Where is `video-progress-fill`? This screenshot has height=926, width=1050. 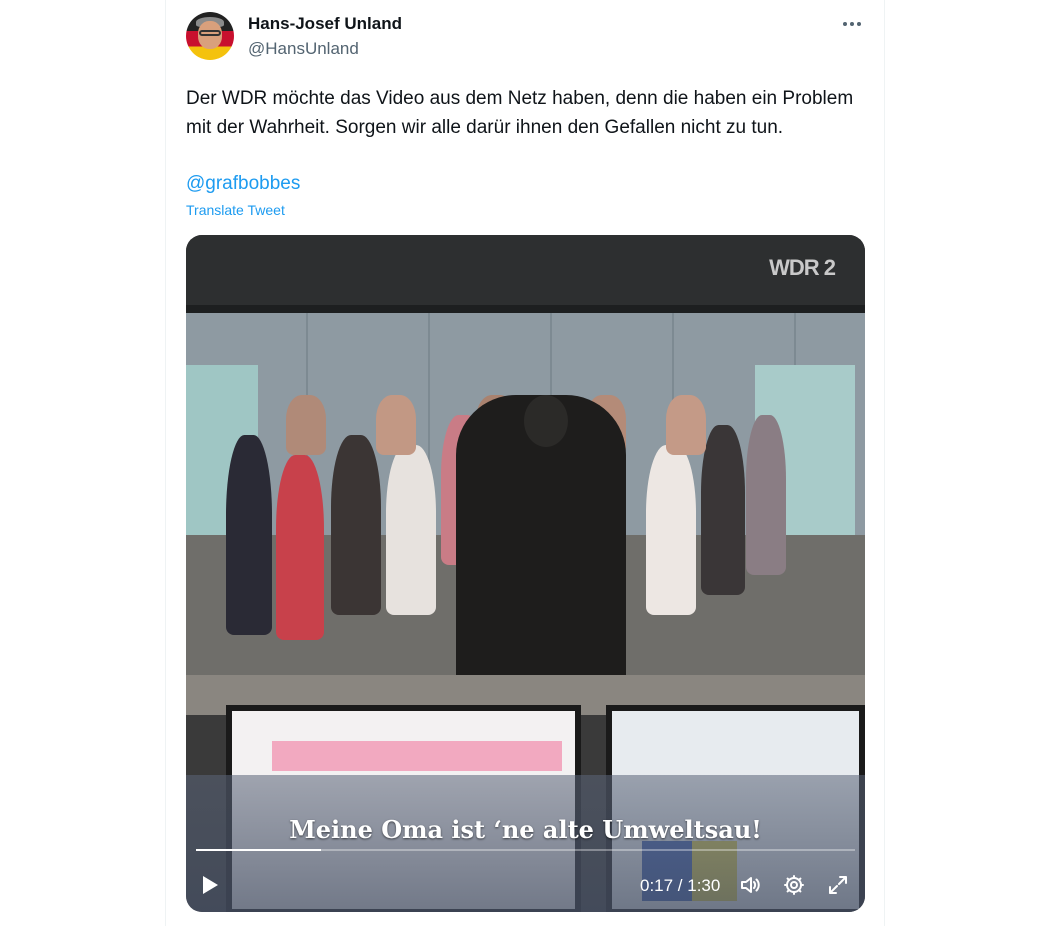 video-progress-fill is located at coordinates (258, 850).